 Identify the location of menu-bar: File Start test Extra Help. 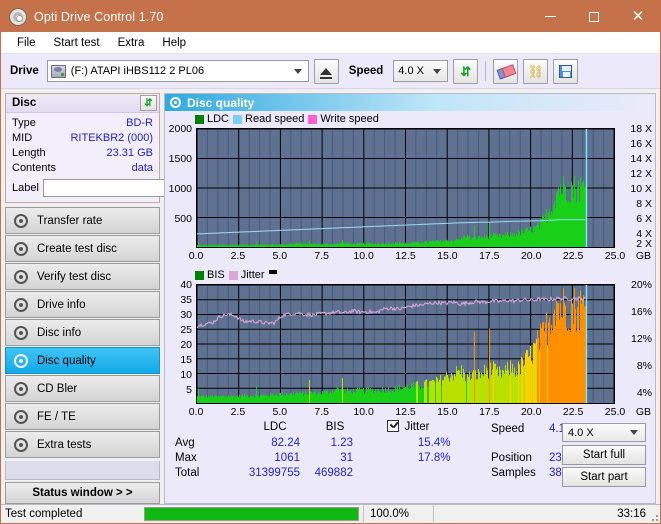
(330, 43).